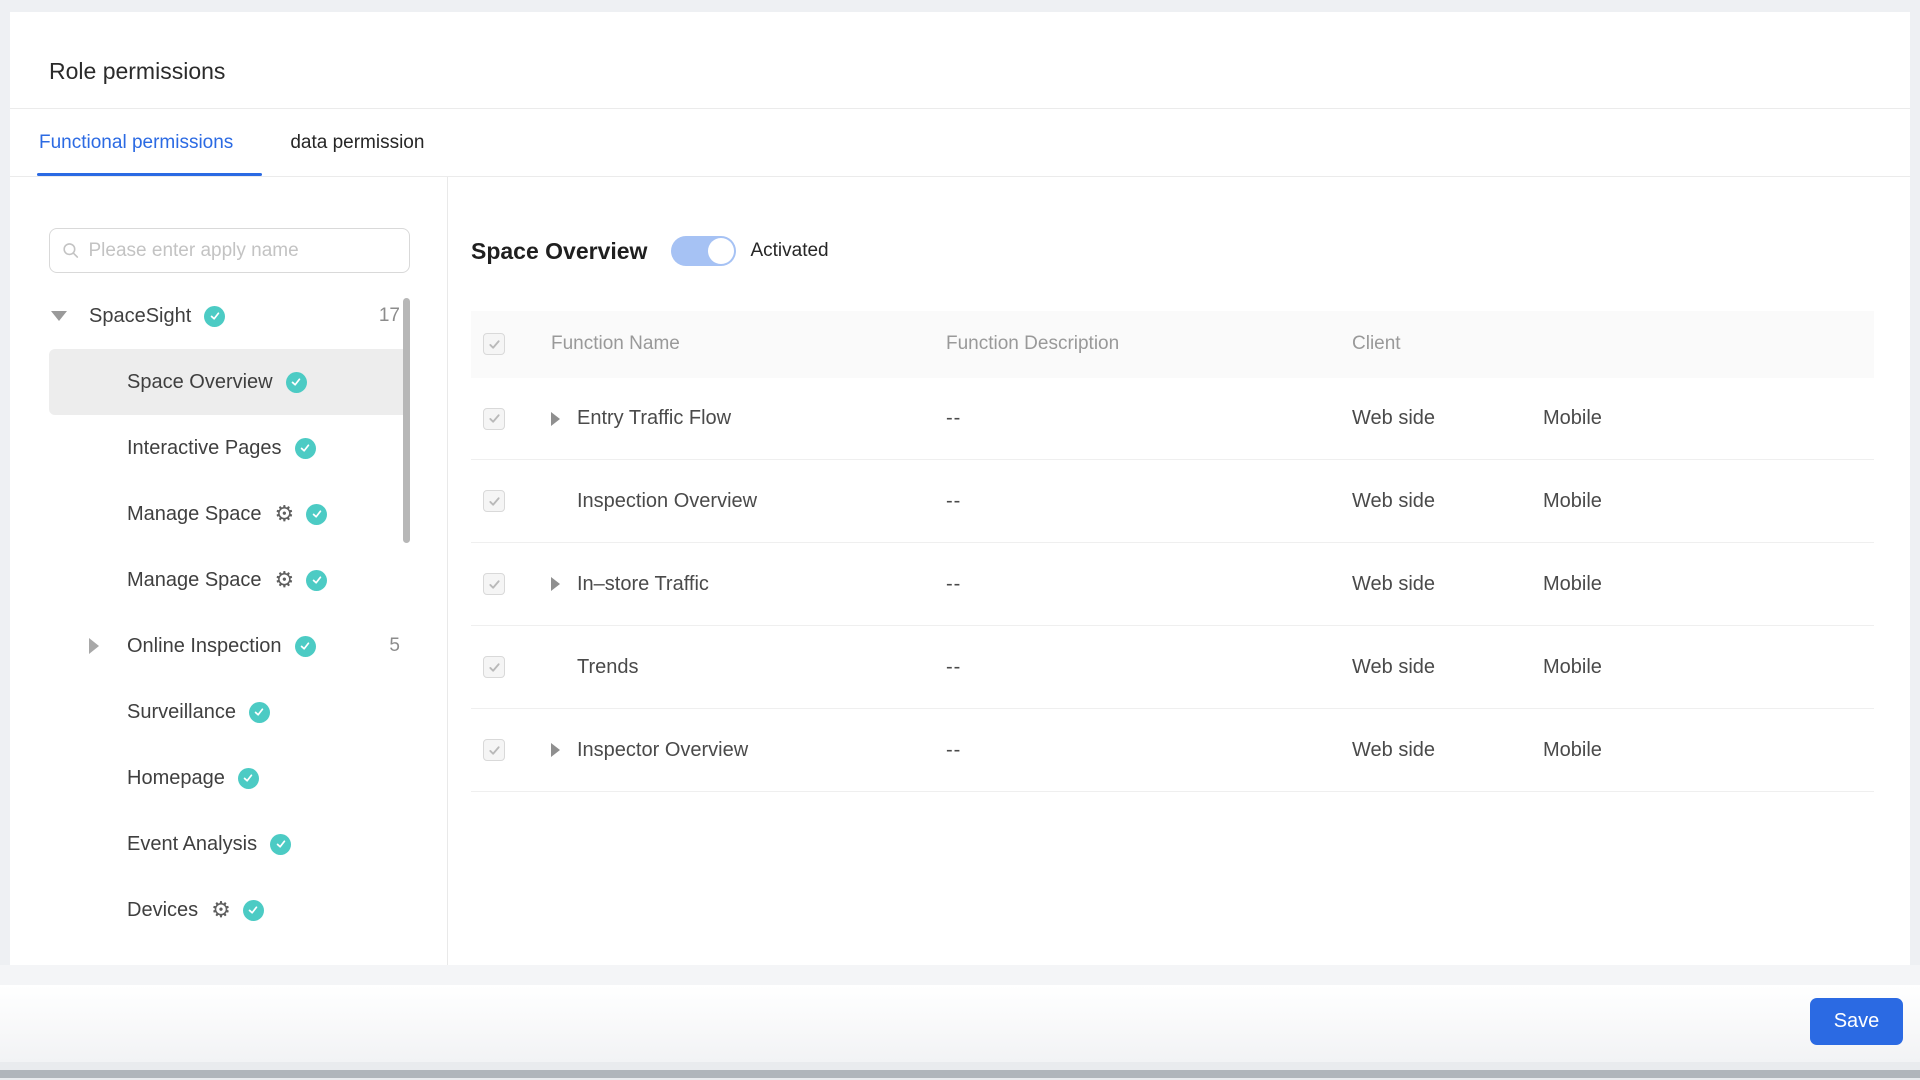 The height and width of the screenshot is (1080, 1920). Describe the element at coordinates (654, 418) in the screenshot. I see `function-name: Entry Traffic Flow` at that location.